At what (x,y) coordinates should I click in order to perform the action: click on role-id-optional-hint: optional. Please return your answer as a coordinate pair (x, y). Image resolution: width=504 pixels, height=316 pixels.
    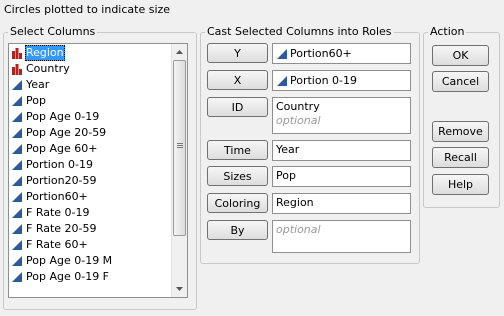
    Looking at the image, I should click on (298, 120).